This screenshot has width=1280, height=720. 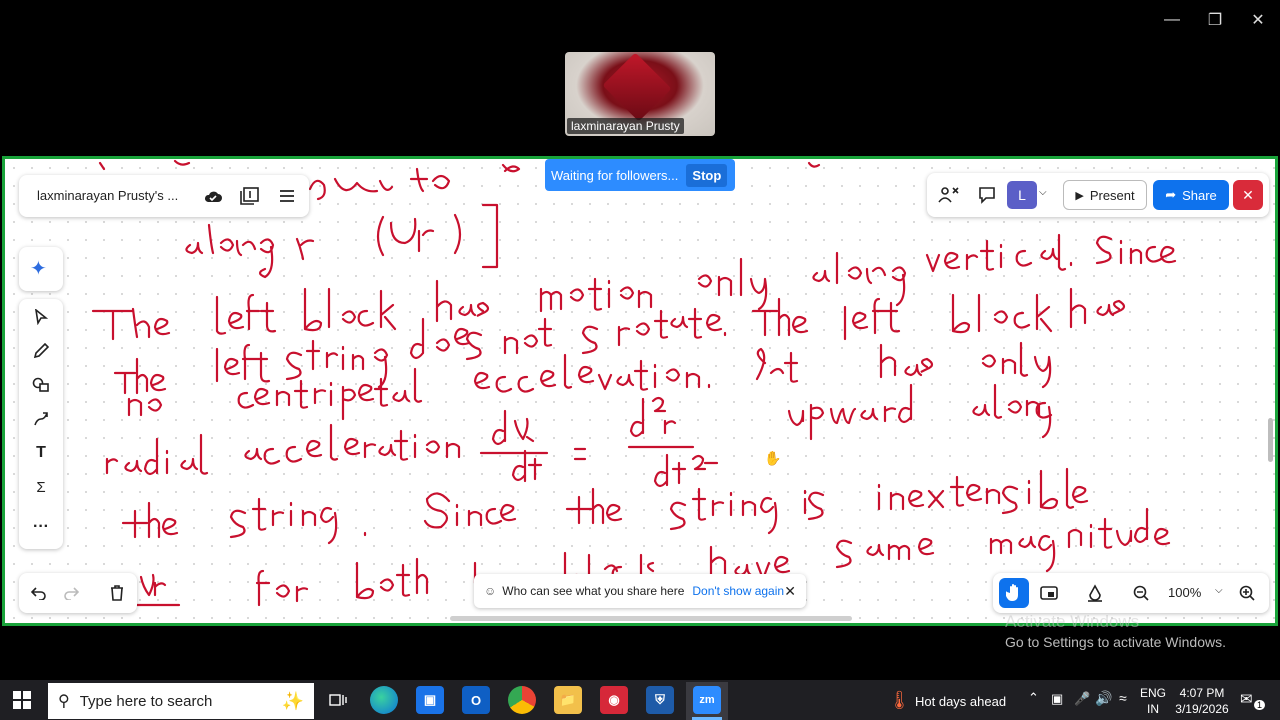 What do you see at coordinates (1043, 192) in the screenshot?
I see `chevron-down-icon: ⌵` at bounding box center [1043, 192].